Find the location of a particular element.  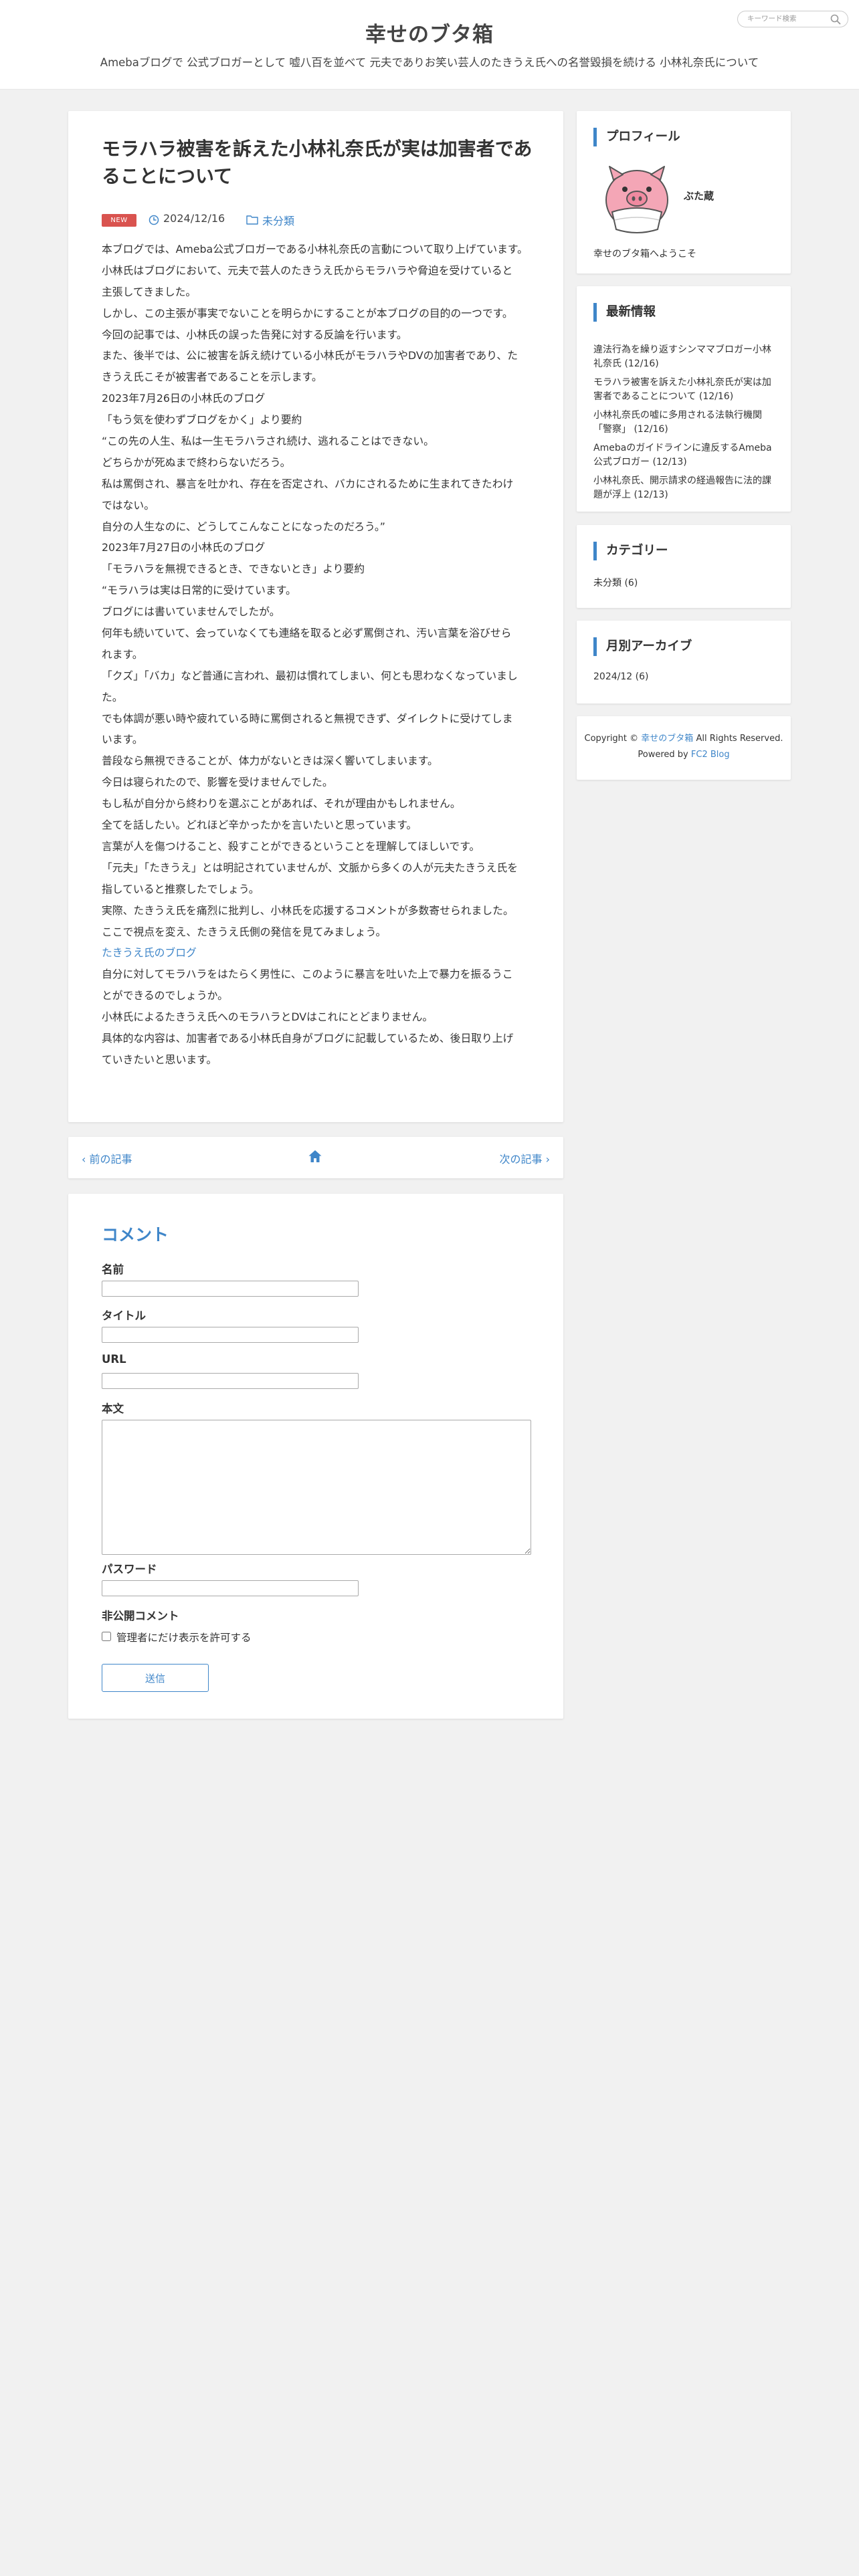

article-text-line: “モラハラは実は日常的に受けています。 is located at coordinates (199, 591).